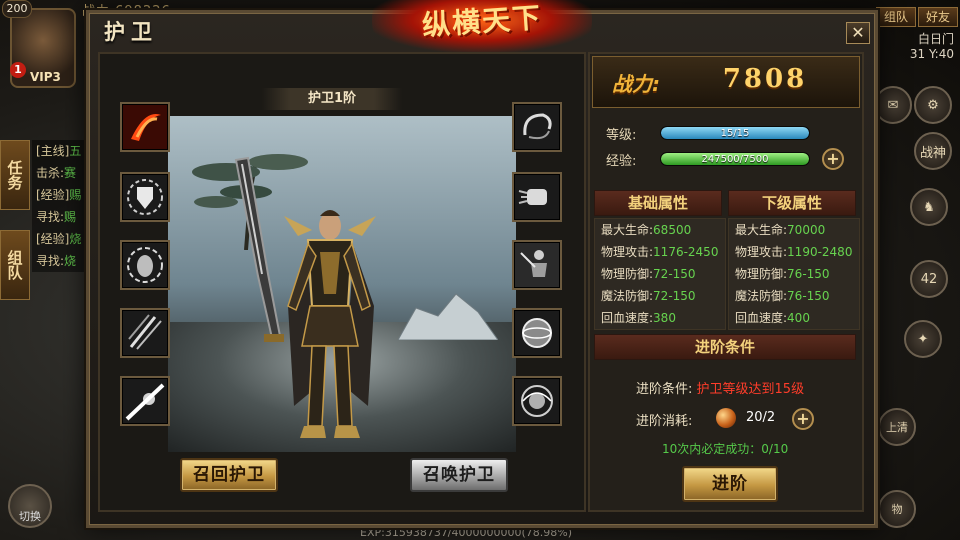 The image size is (960, 540). I want to click on fist-icon, so click(537, 197).